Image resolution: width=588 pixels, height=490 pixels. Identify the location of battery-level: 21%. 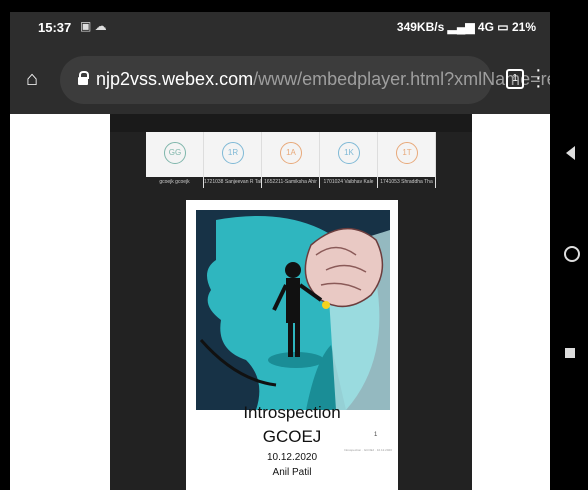
(523, 27).